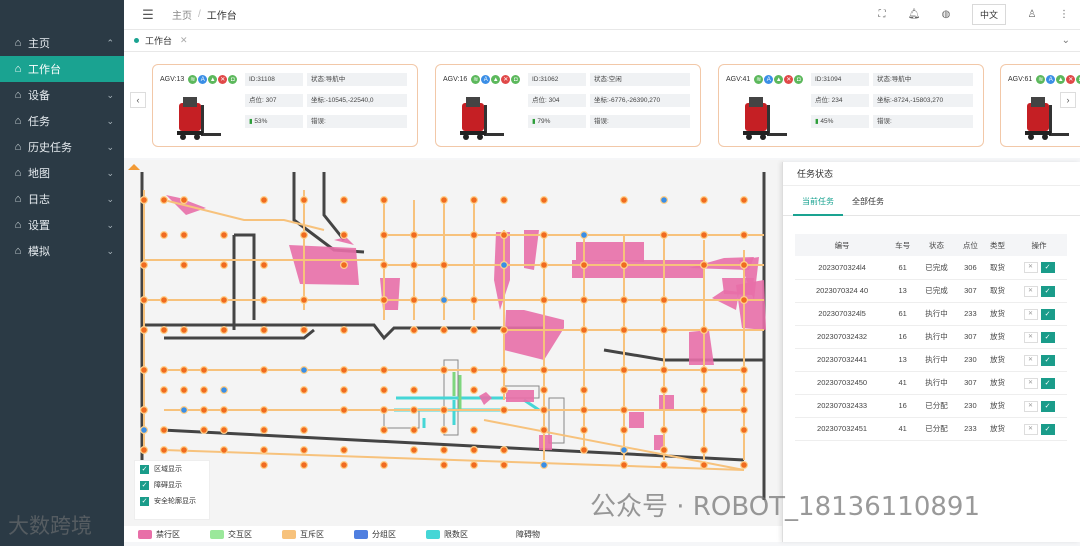 The image size is (1080, 546). I want to click on auto-mode-icon: A, so click(203, 79).